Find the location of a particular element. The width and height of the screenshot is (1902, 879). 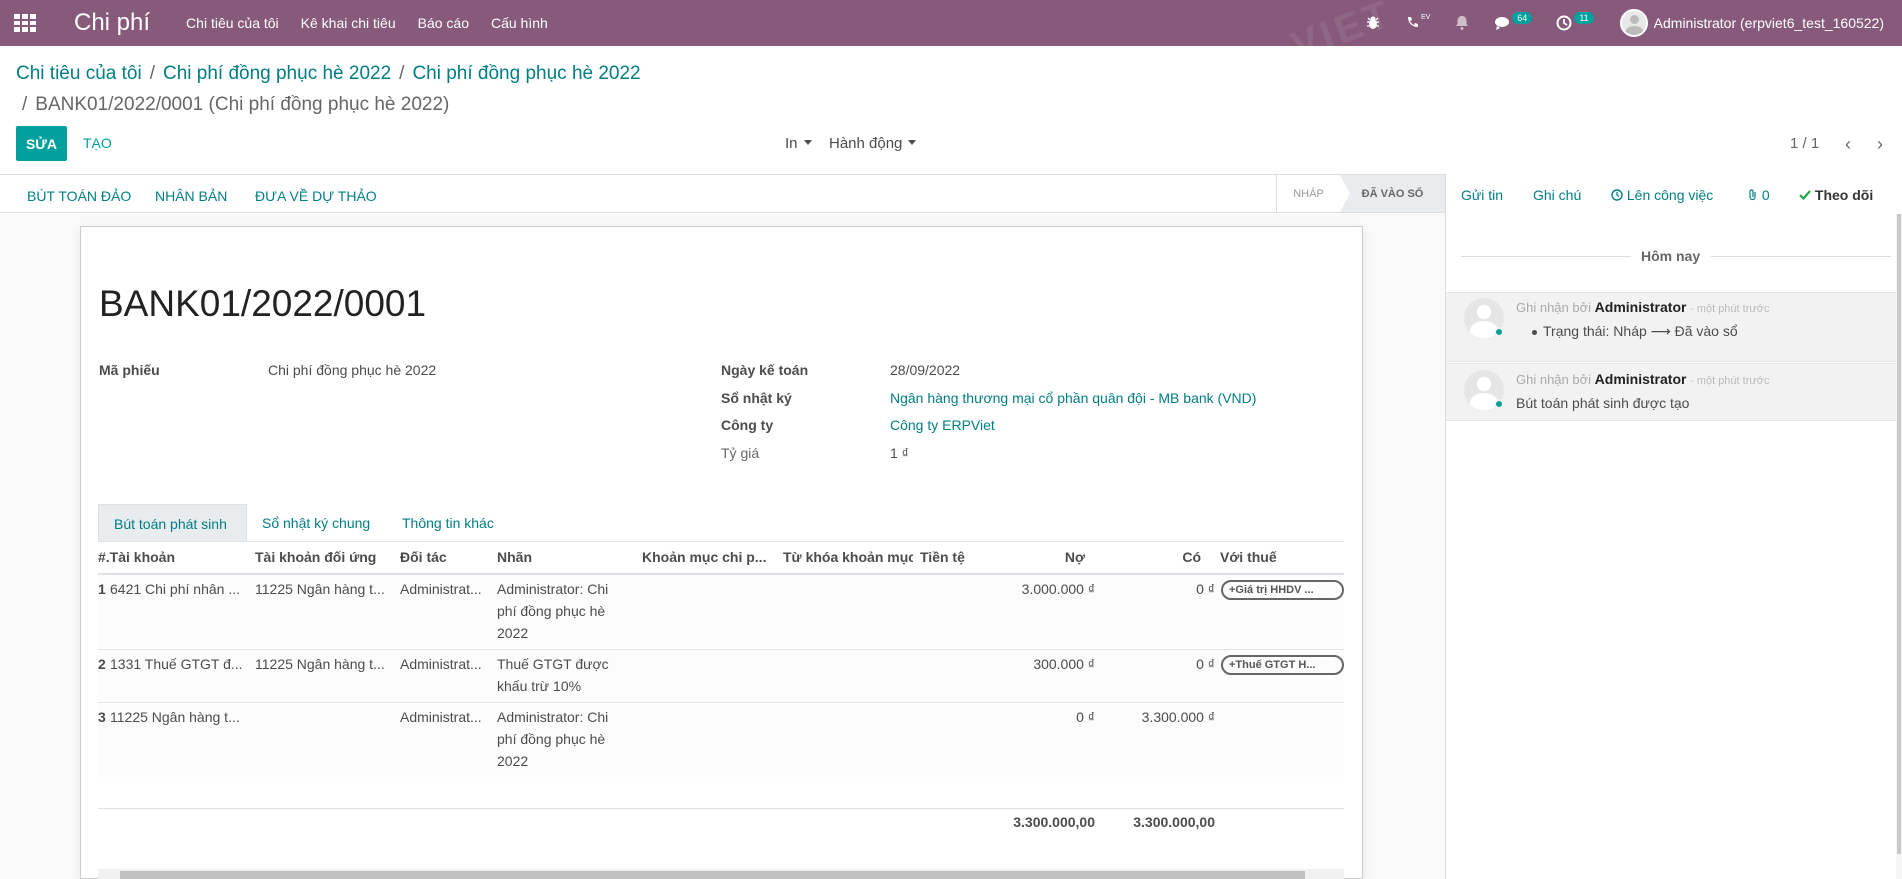

attachments-count: 0 is located at coordinates (1765, 195).